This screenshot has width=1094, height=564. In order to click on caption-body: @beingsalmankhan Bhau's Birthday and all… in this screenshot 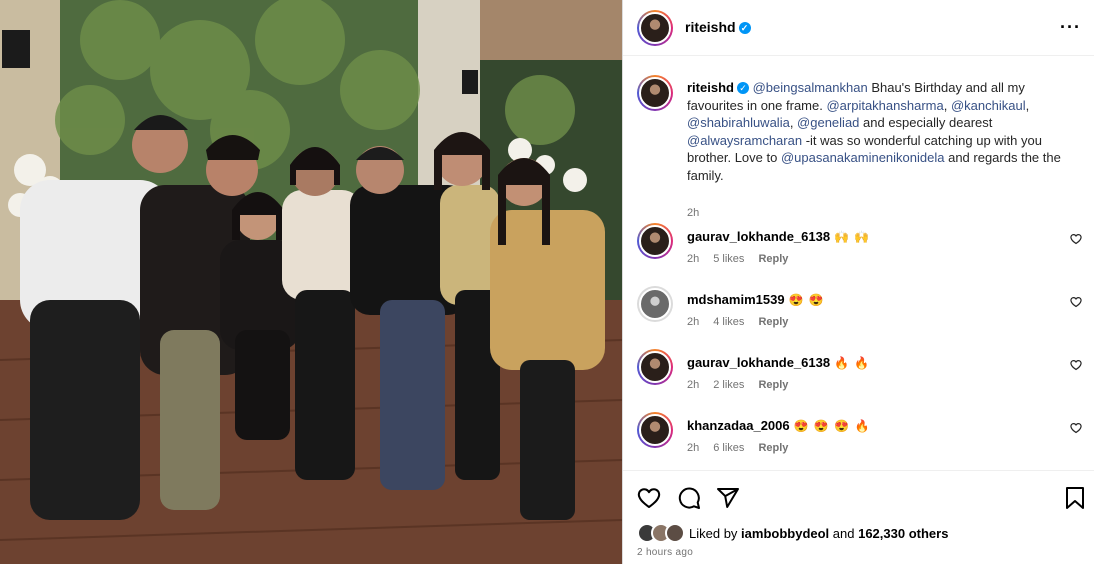, I will do `click(874, 131)`.